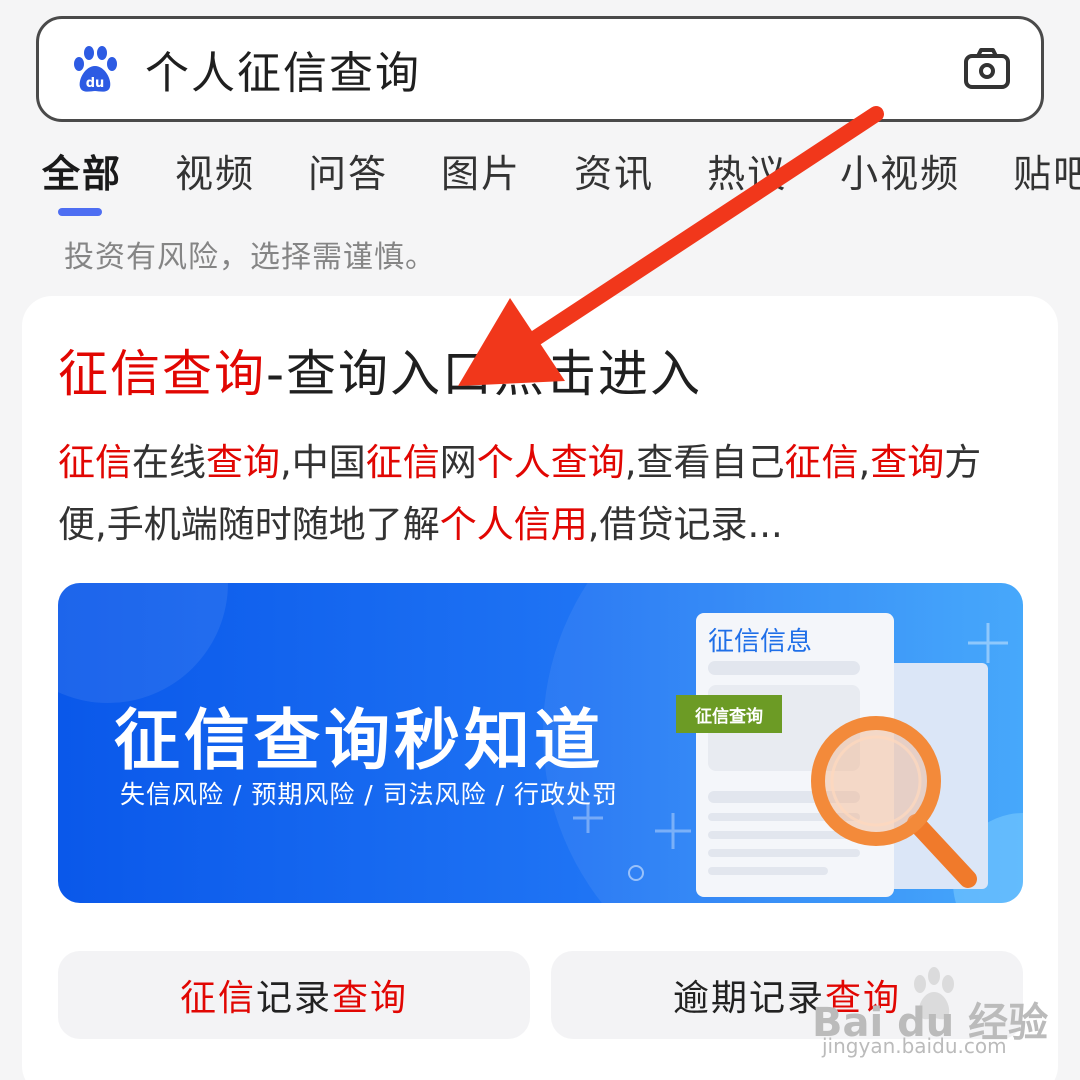 Image resolution: width=1080 pixels, height=1080 pixels. Describe the element at coordinates (513, 524) in the screenshot. I see `desc-keyword: 个人信用` at that location.